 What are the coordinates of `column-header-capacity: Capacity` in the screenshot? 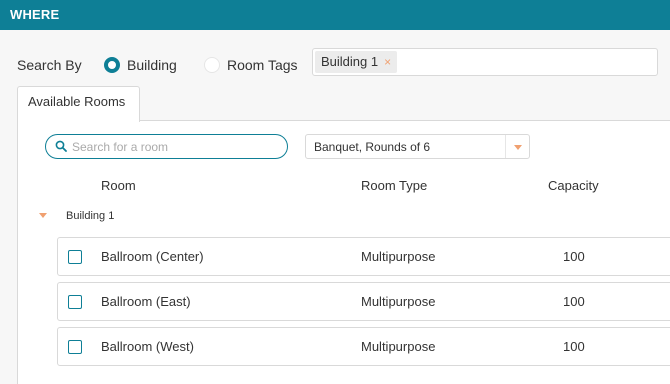 It's located at (573, 185).